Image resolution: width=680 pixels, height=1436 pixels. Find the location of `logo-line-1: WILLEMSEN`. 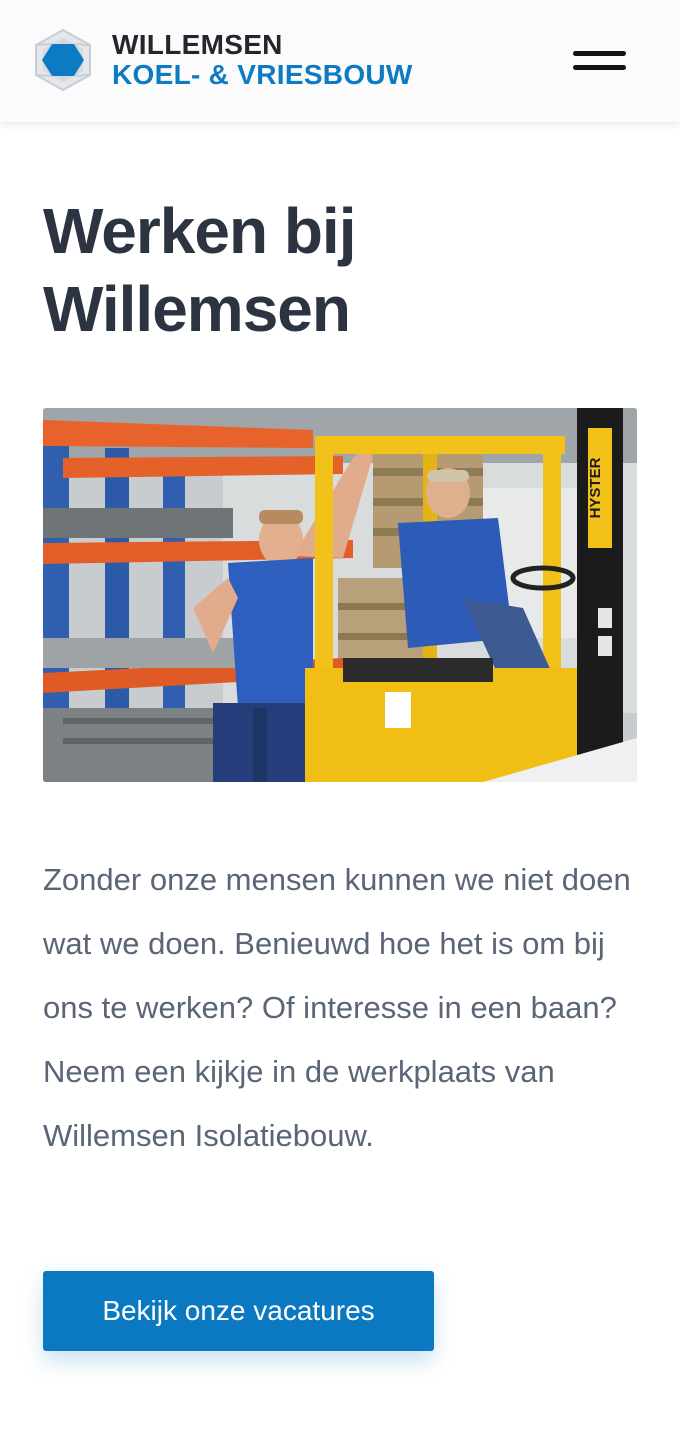

logo-line-1: WILLEMSEN is located at coordinates (197, 44).